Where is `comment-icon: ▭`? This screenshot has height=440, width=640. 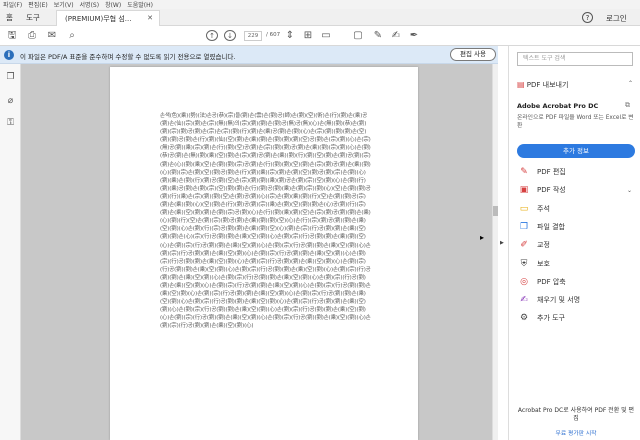 comment-icon: ▭ is located at coordinates (524, 208).